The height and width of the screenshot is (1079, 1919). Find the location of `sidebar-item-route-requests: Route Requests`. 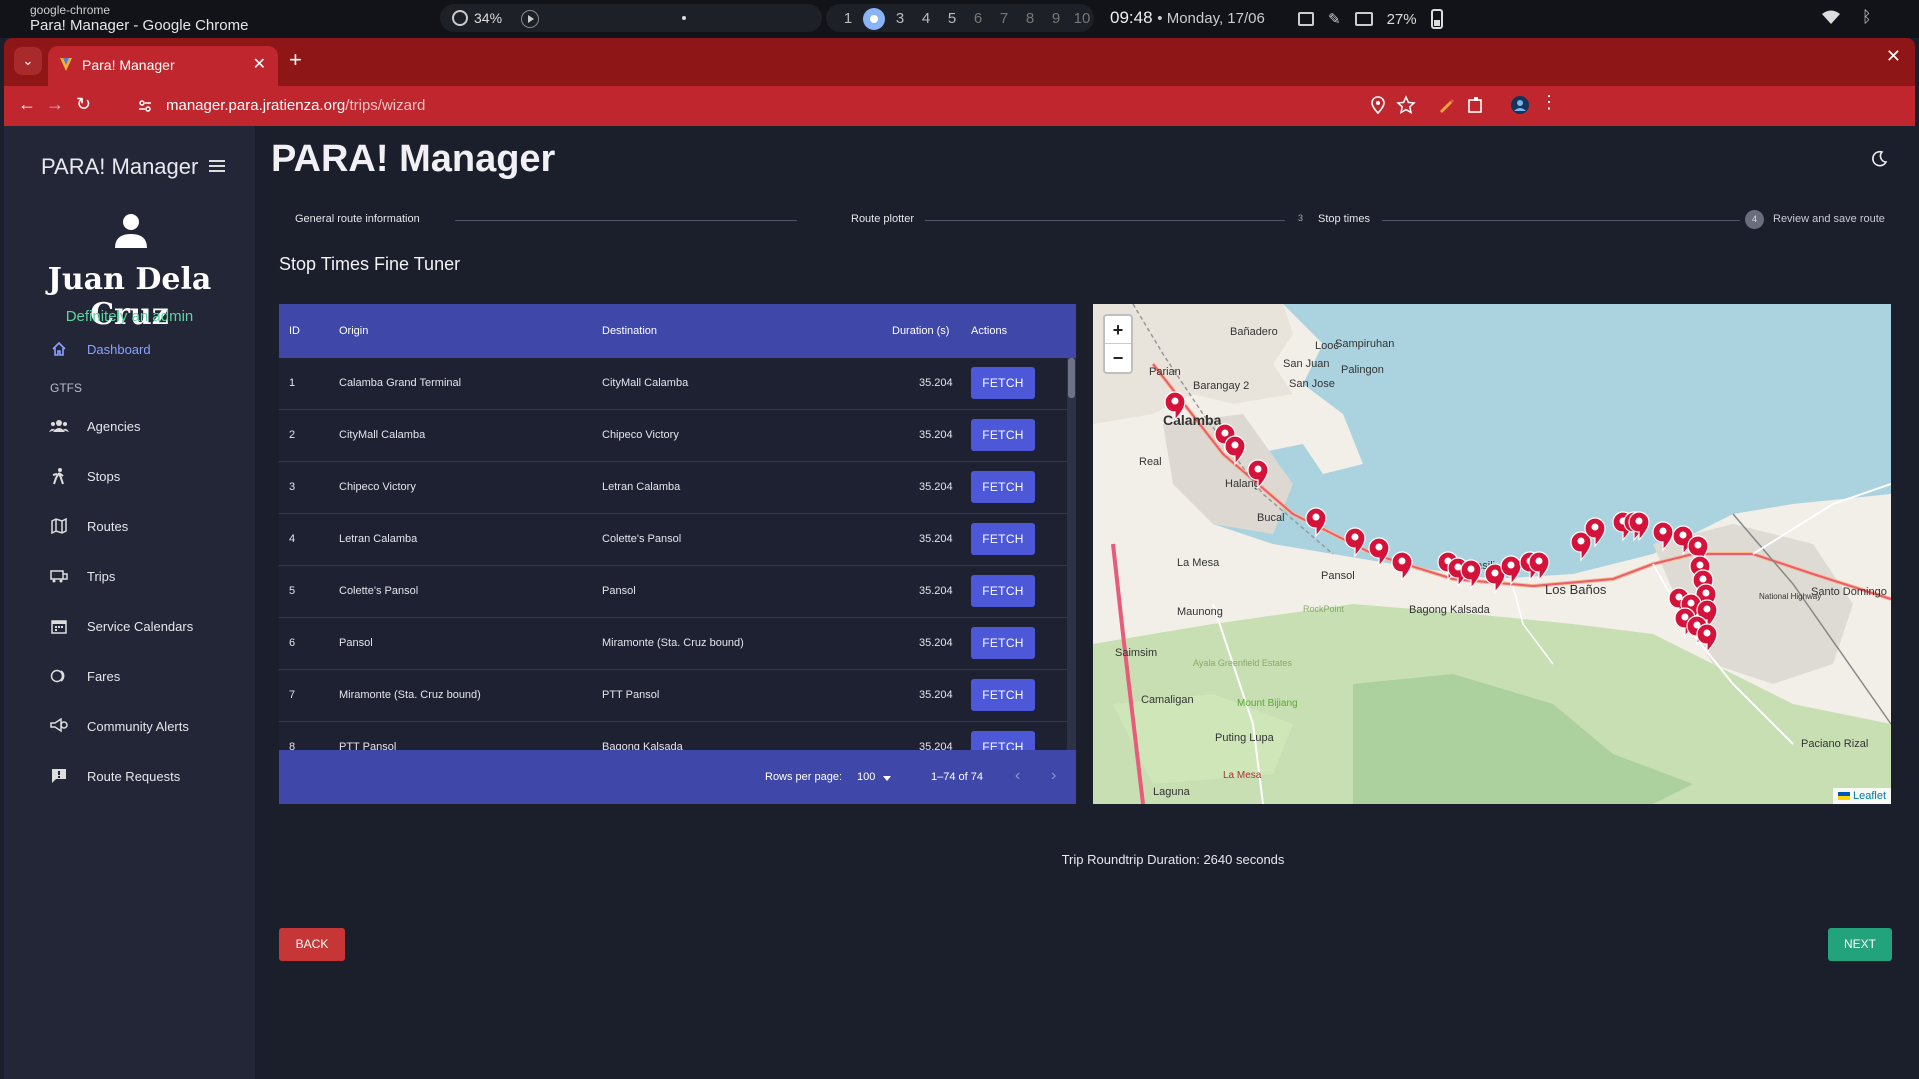

sidebar-item-route-requests: Route Requests is located at coordinates (114, 776).